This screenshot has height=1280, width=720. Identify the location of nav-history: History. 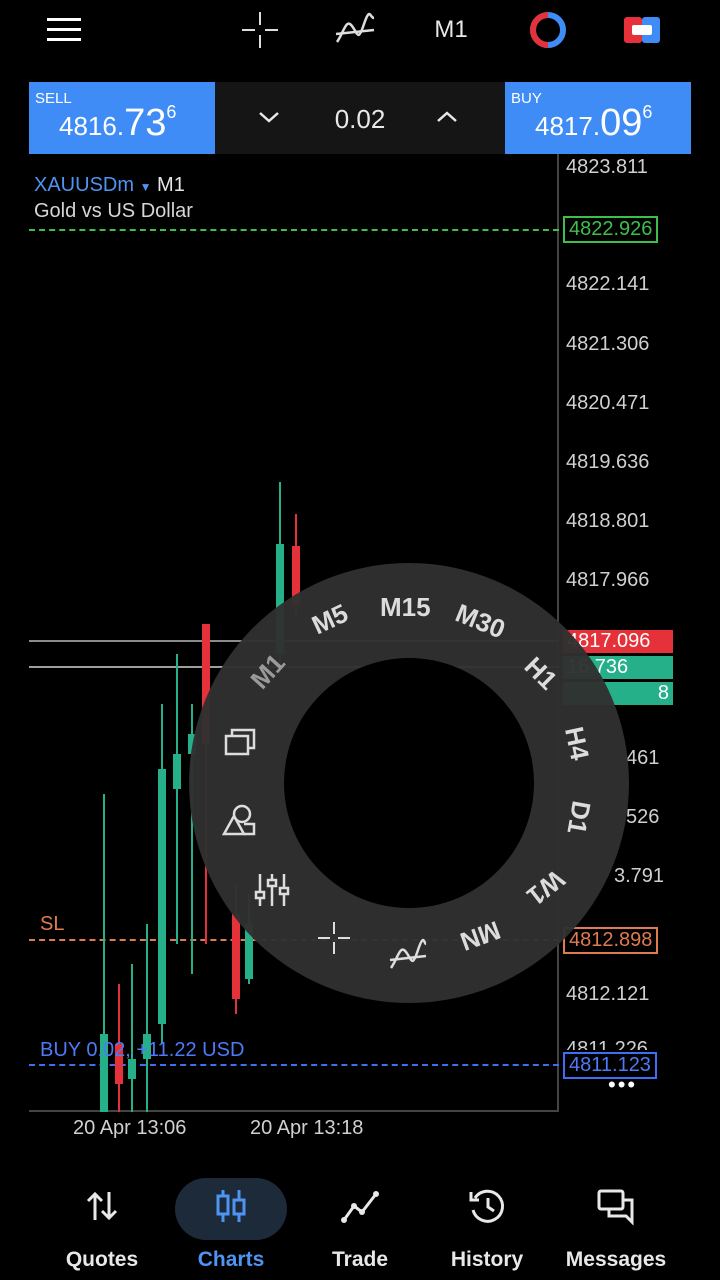
(487, 1225).